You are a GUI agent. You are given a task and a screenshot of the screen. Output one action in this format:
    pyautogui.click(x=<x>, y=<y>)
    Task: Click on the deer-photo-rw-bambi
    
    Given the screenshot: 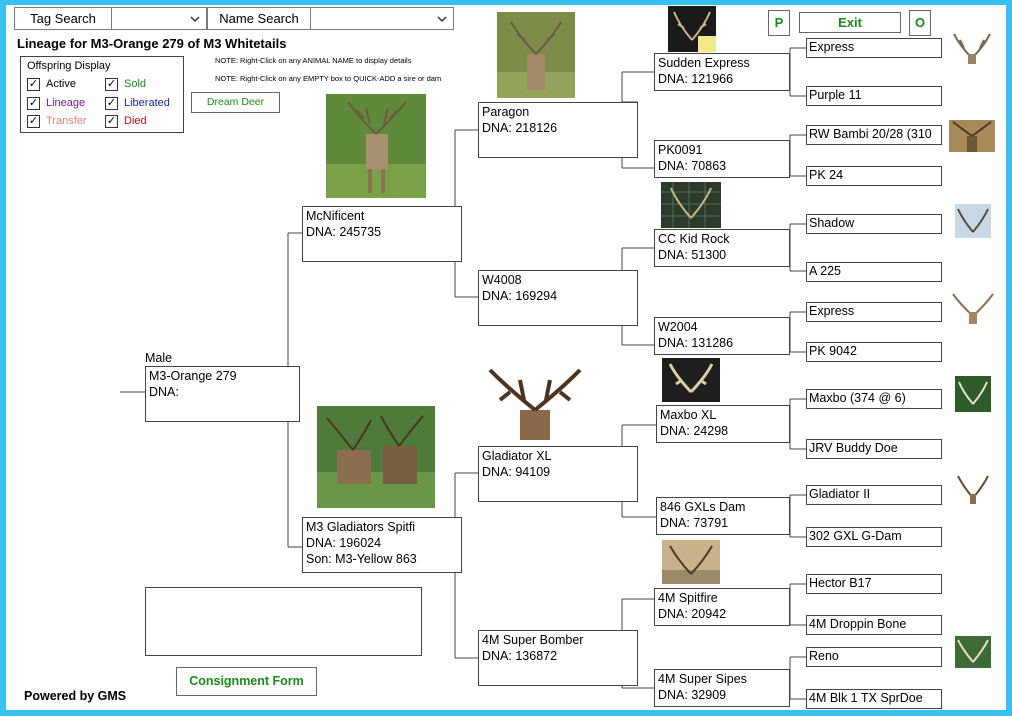 What is the action you would take?
    pyautogui.click(x=972, y=136)
    